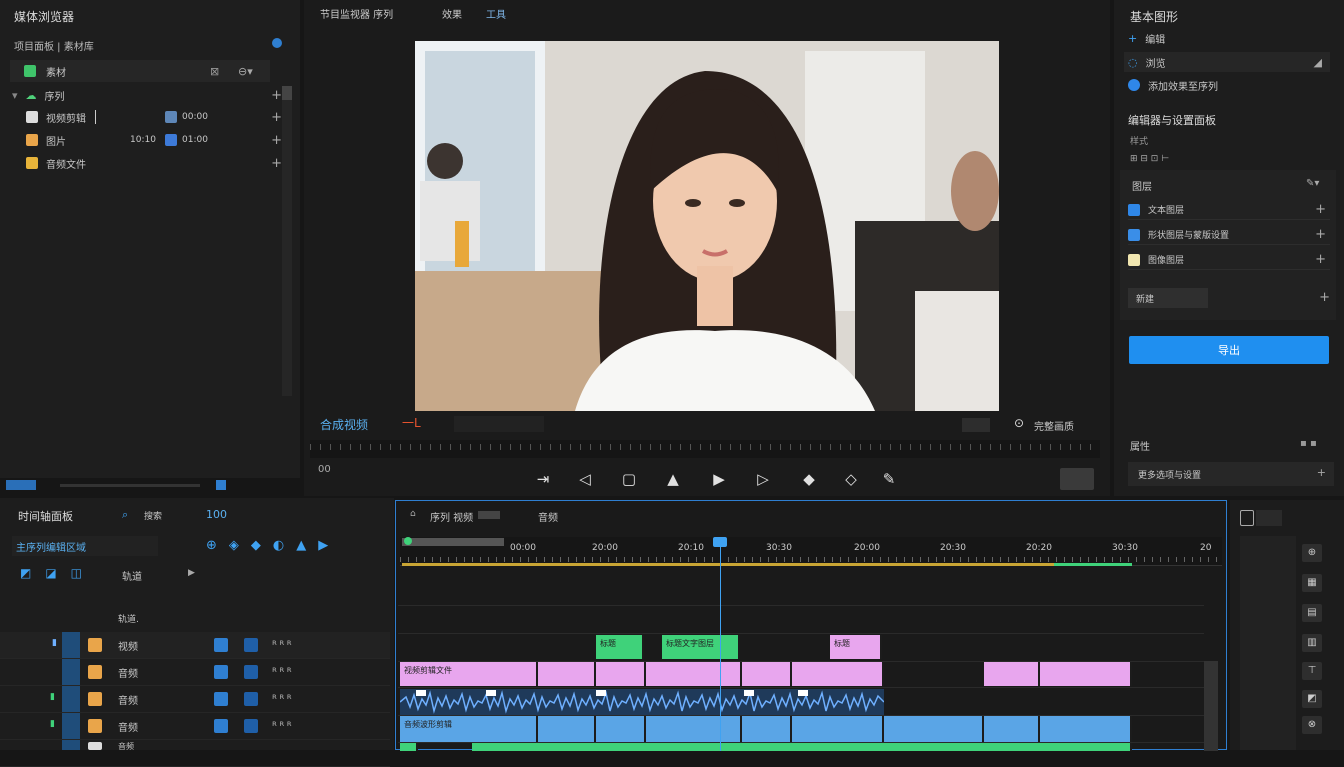 The width and height of the screenshot is (1344, 767). I want to click on filter-icon: ⊖▾, so click(245, 71).